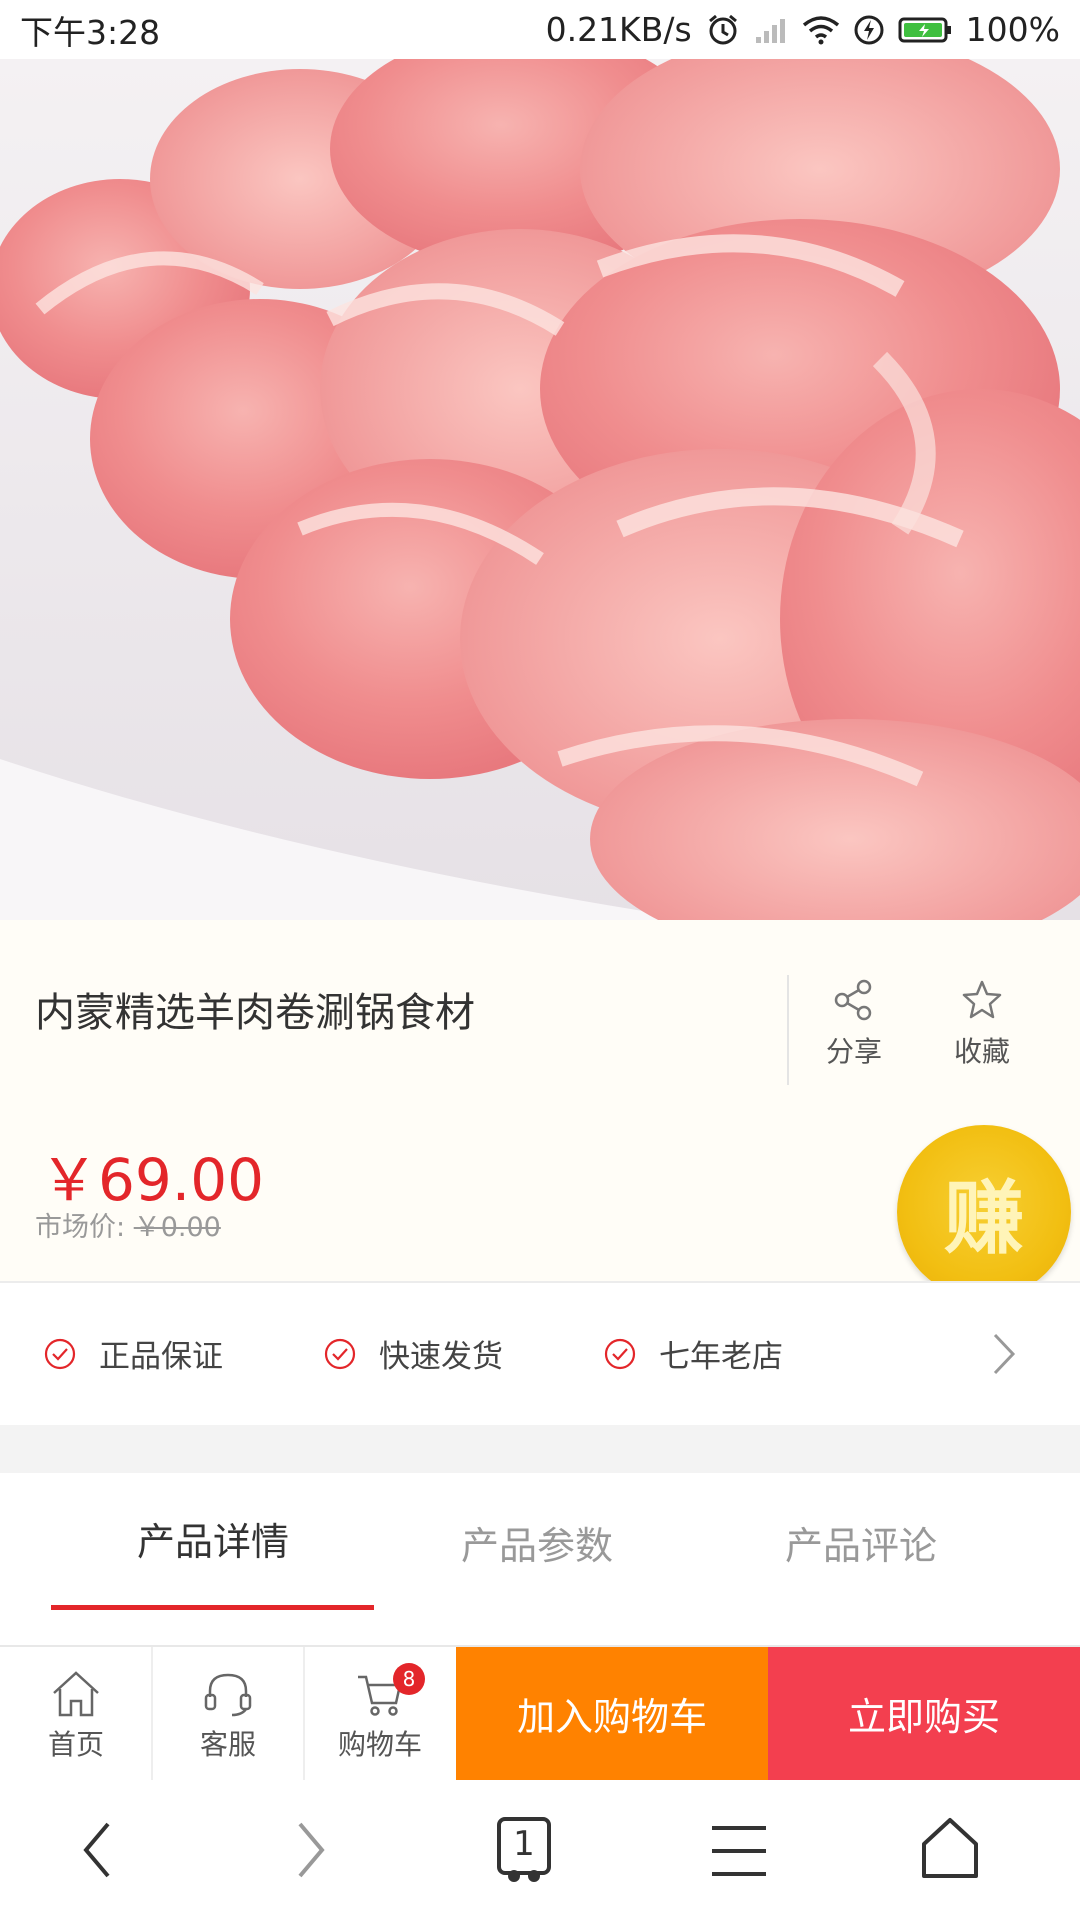 This screenshot has width=1080, height=1920. Describe the element at coordinates (984, 1212) in the screenshot. I see `earn-badge: 赚` at that location.